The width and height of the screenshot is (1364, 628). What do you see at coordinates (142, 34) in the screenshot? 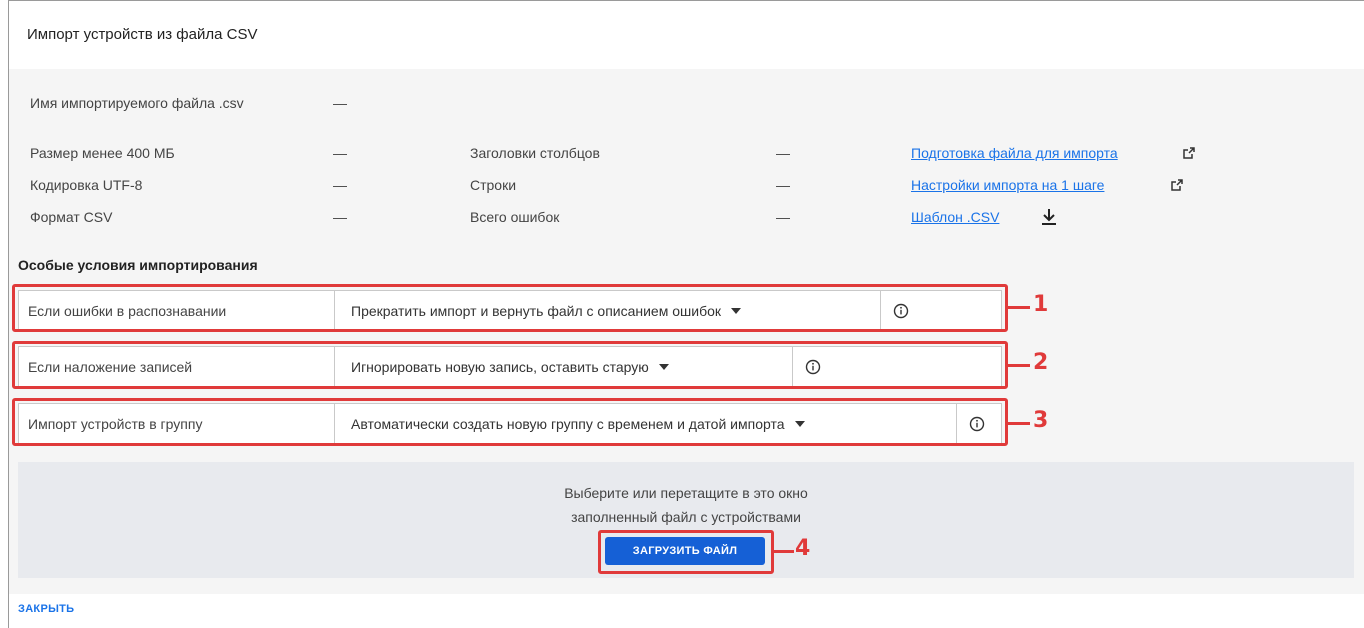
I see `dialog-title: Импорт устройств из файла CSV` at bounding box center [142, 34].